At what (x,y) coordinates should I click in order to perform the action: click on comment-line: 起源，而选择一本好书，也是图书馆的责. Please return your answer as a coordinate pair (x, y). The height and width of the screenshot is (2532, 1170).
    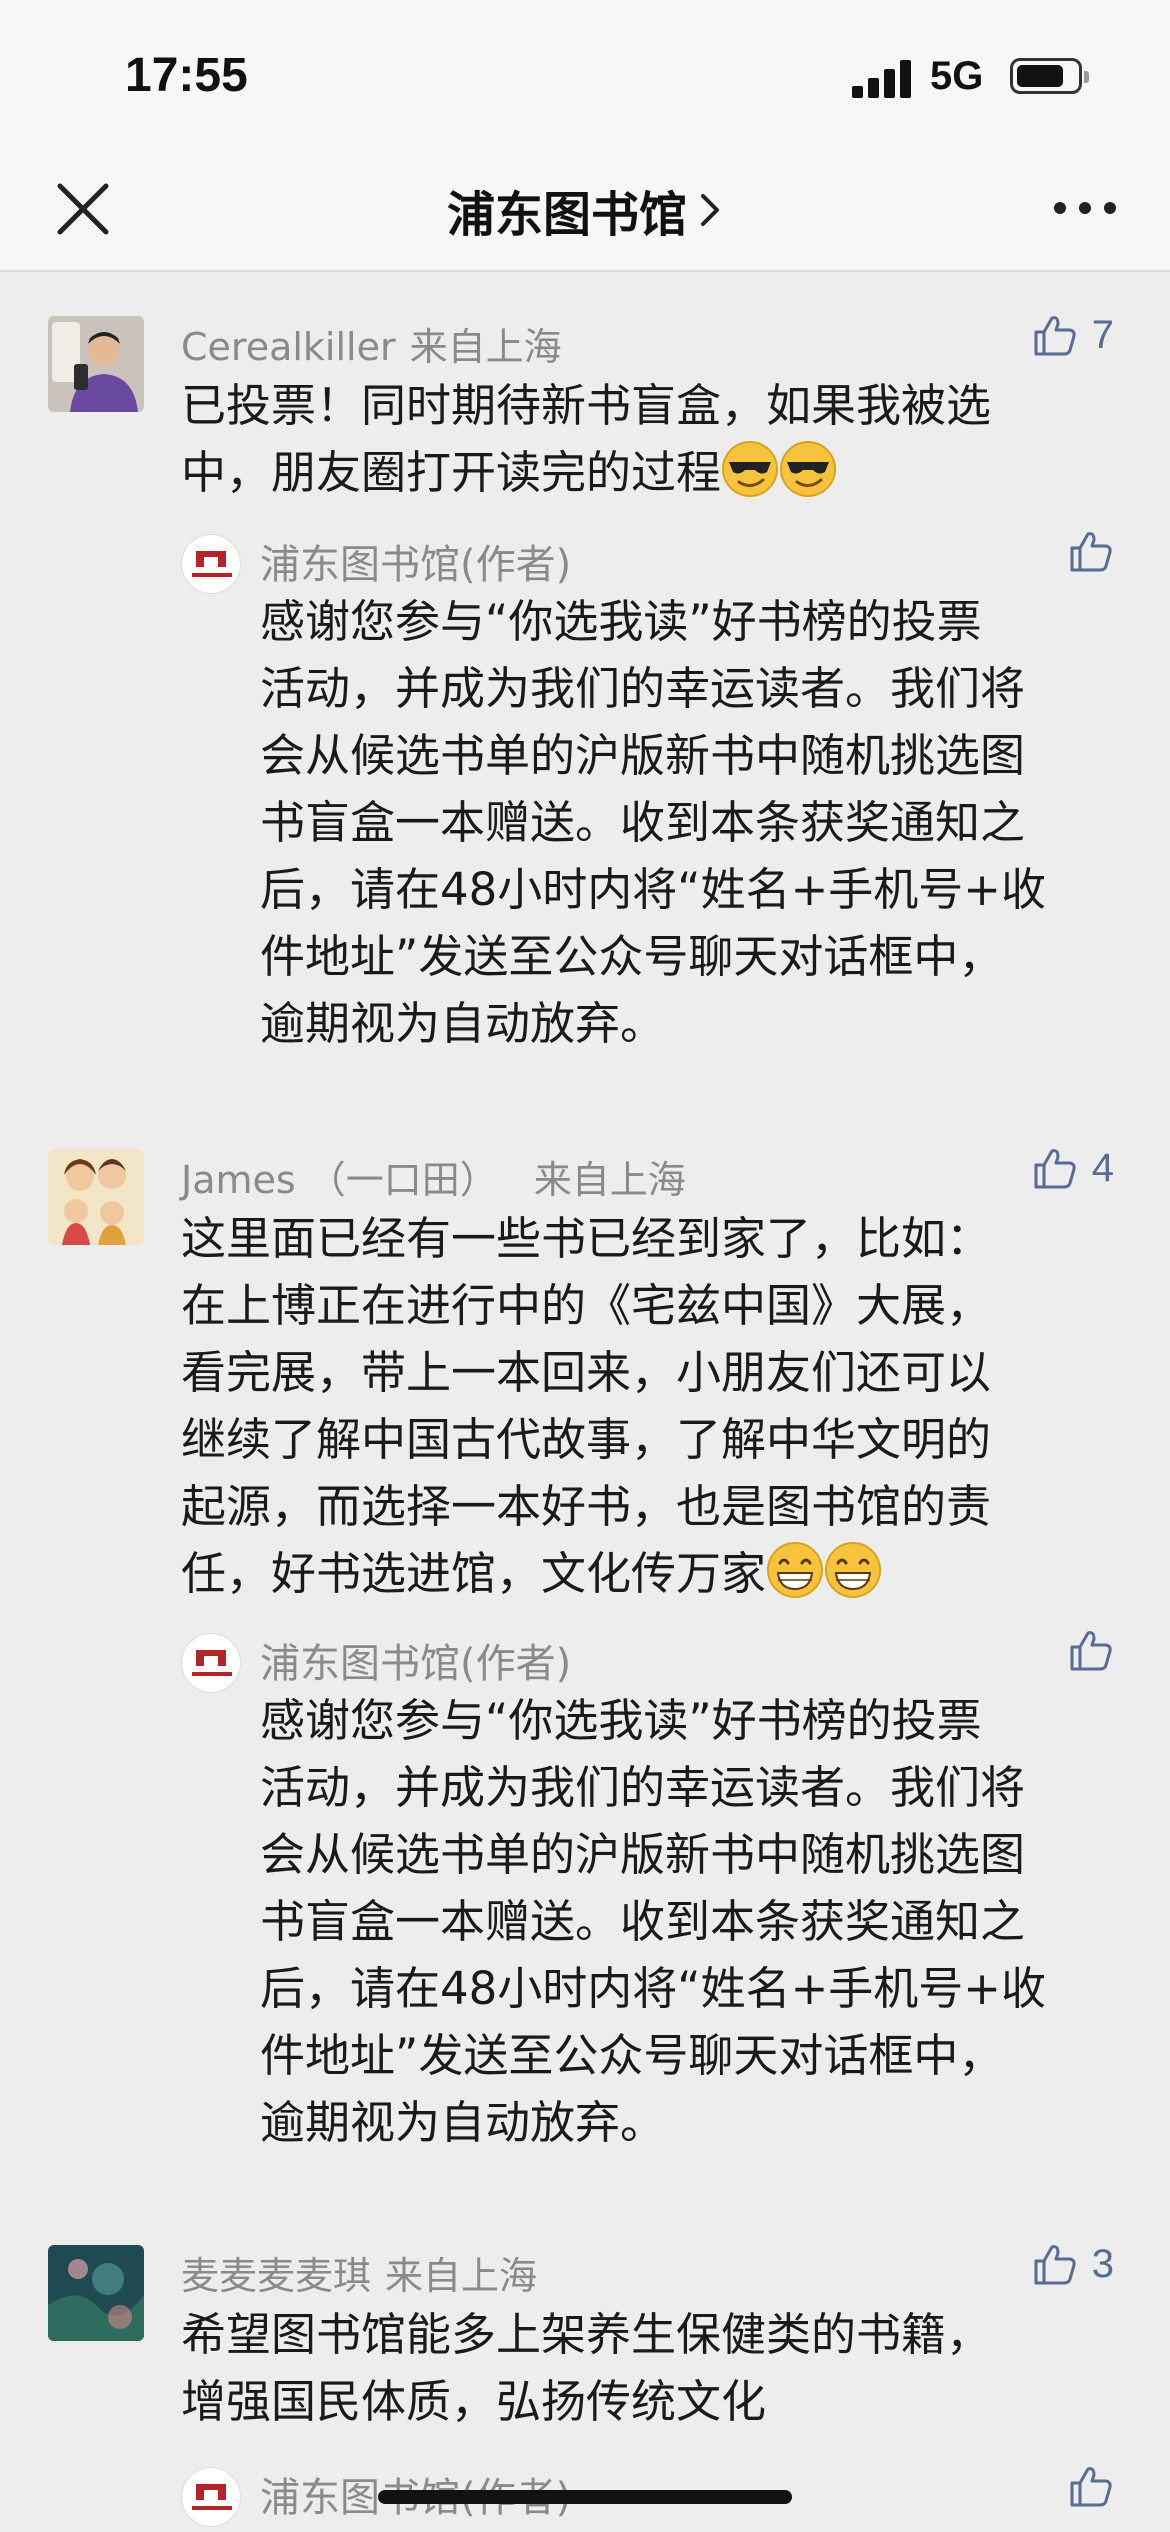
    Looking at the image, I should click on (586, 1506).